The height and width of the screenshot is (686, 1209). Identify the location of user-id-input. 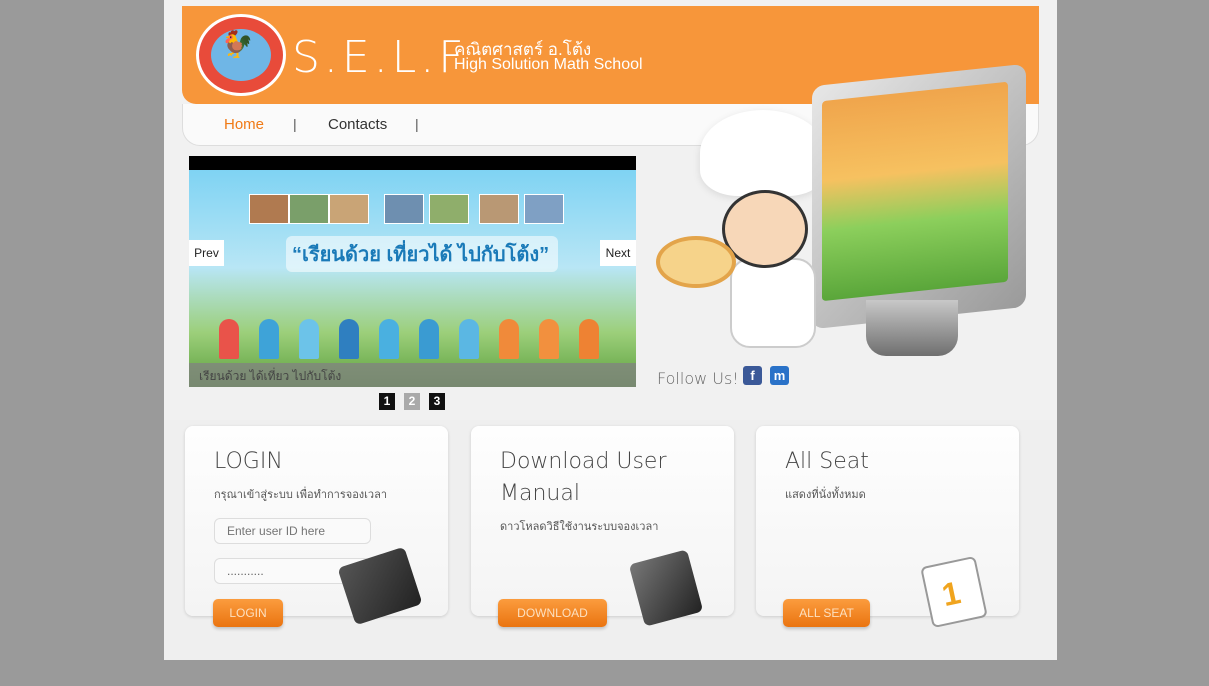
(292, 531).